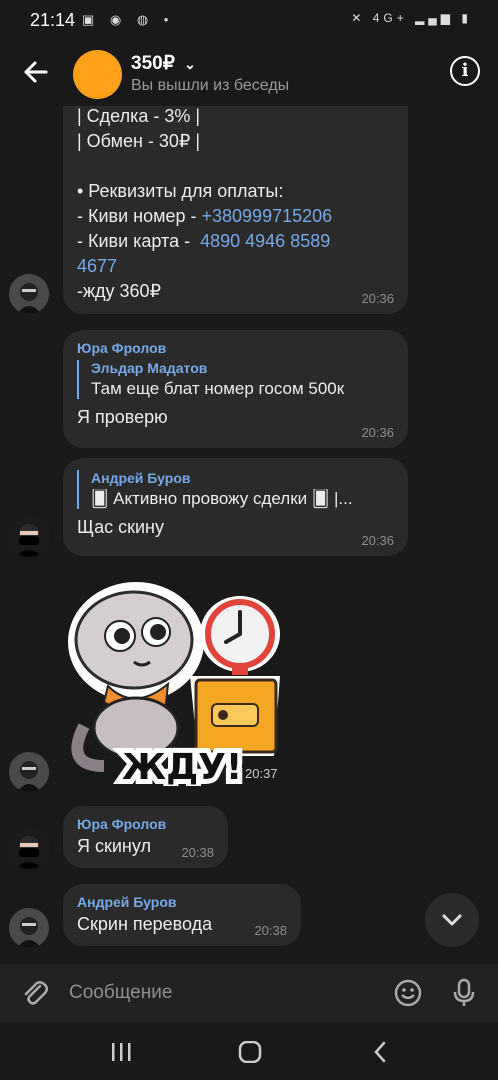  Describe the element at coordinates (358, 18) in the screenshot. I see `mute-icon: ✕` at that location.